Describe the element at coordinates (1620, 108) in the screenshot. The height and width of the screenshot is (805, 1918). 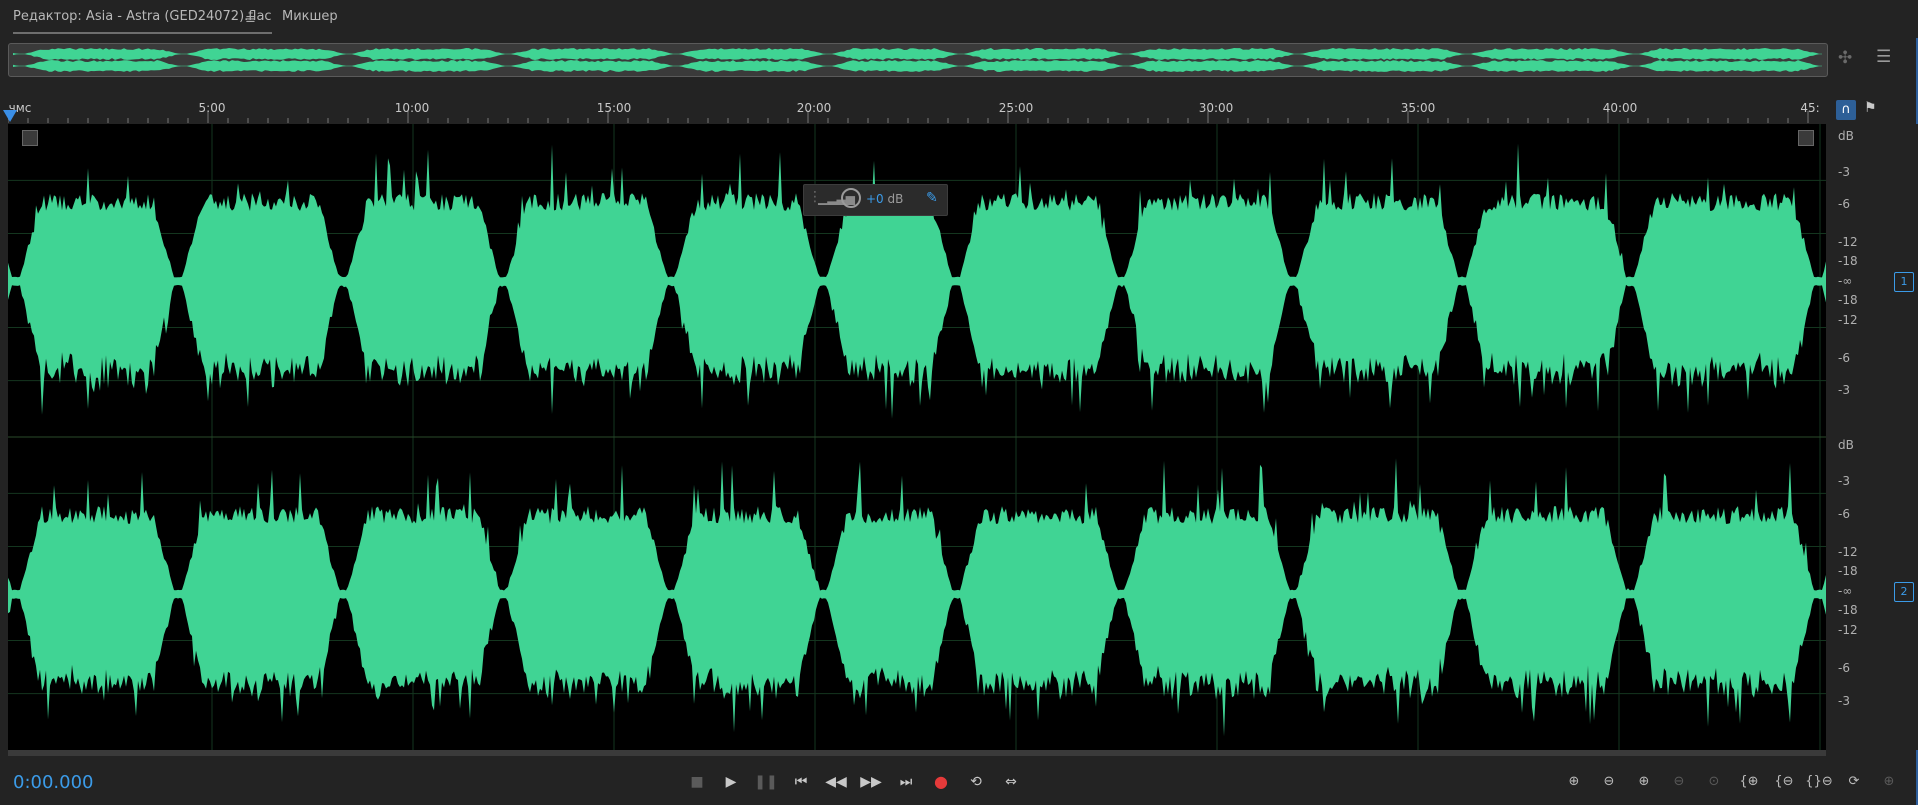
I see `ruler-label: 40:00` at that location.